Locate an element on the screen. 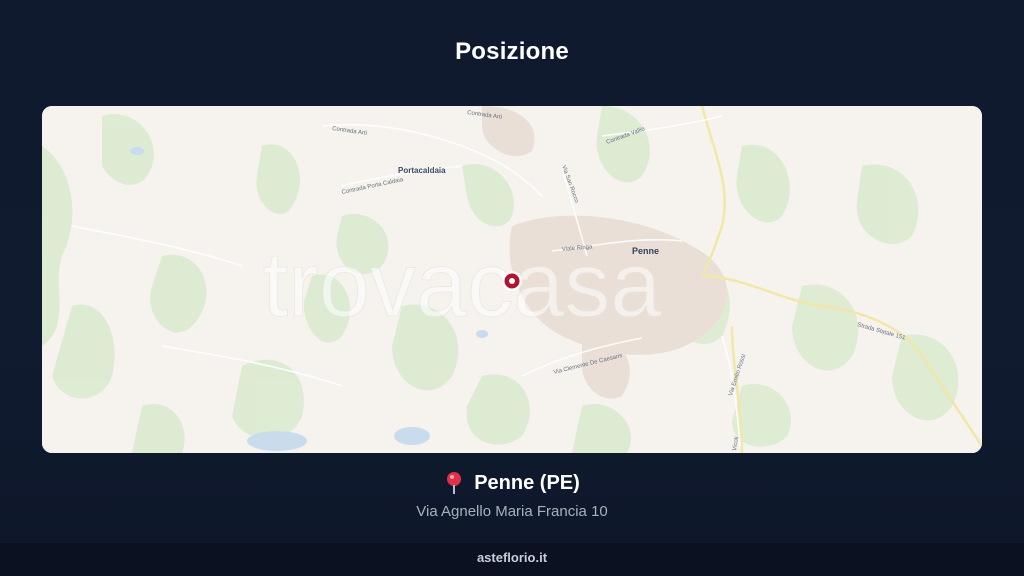  location-city-line: Penne (PE) is located at coordinates (512, 483).